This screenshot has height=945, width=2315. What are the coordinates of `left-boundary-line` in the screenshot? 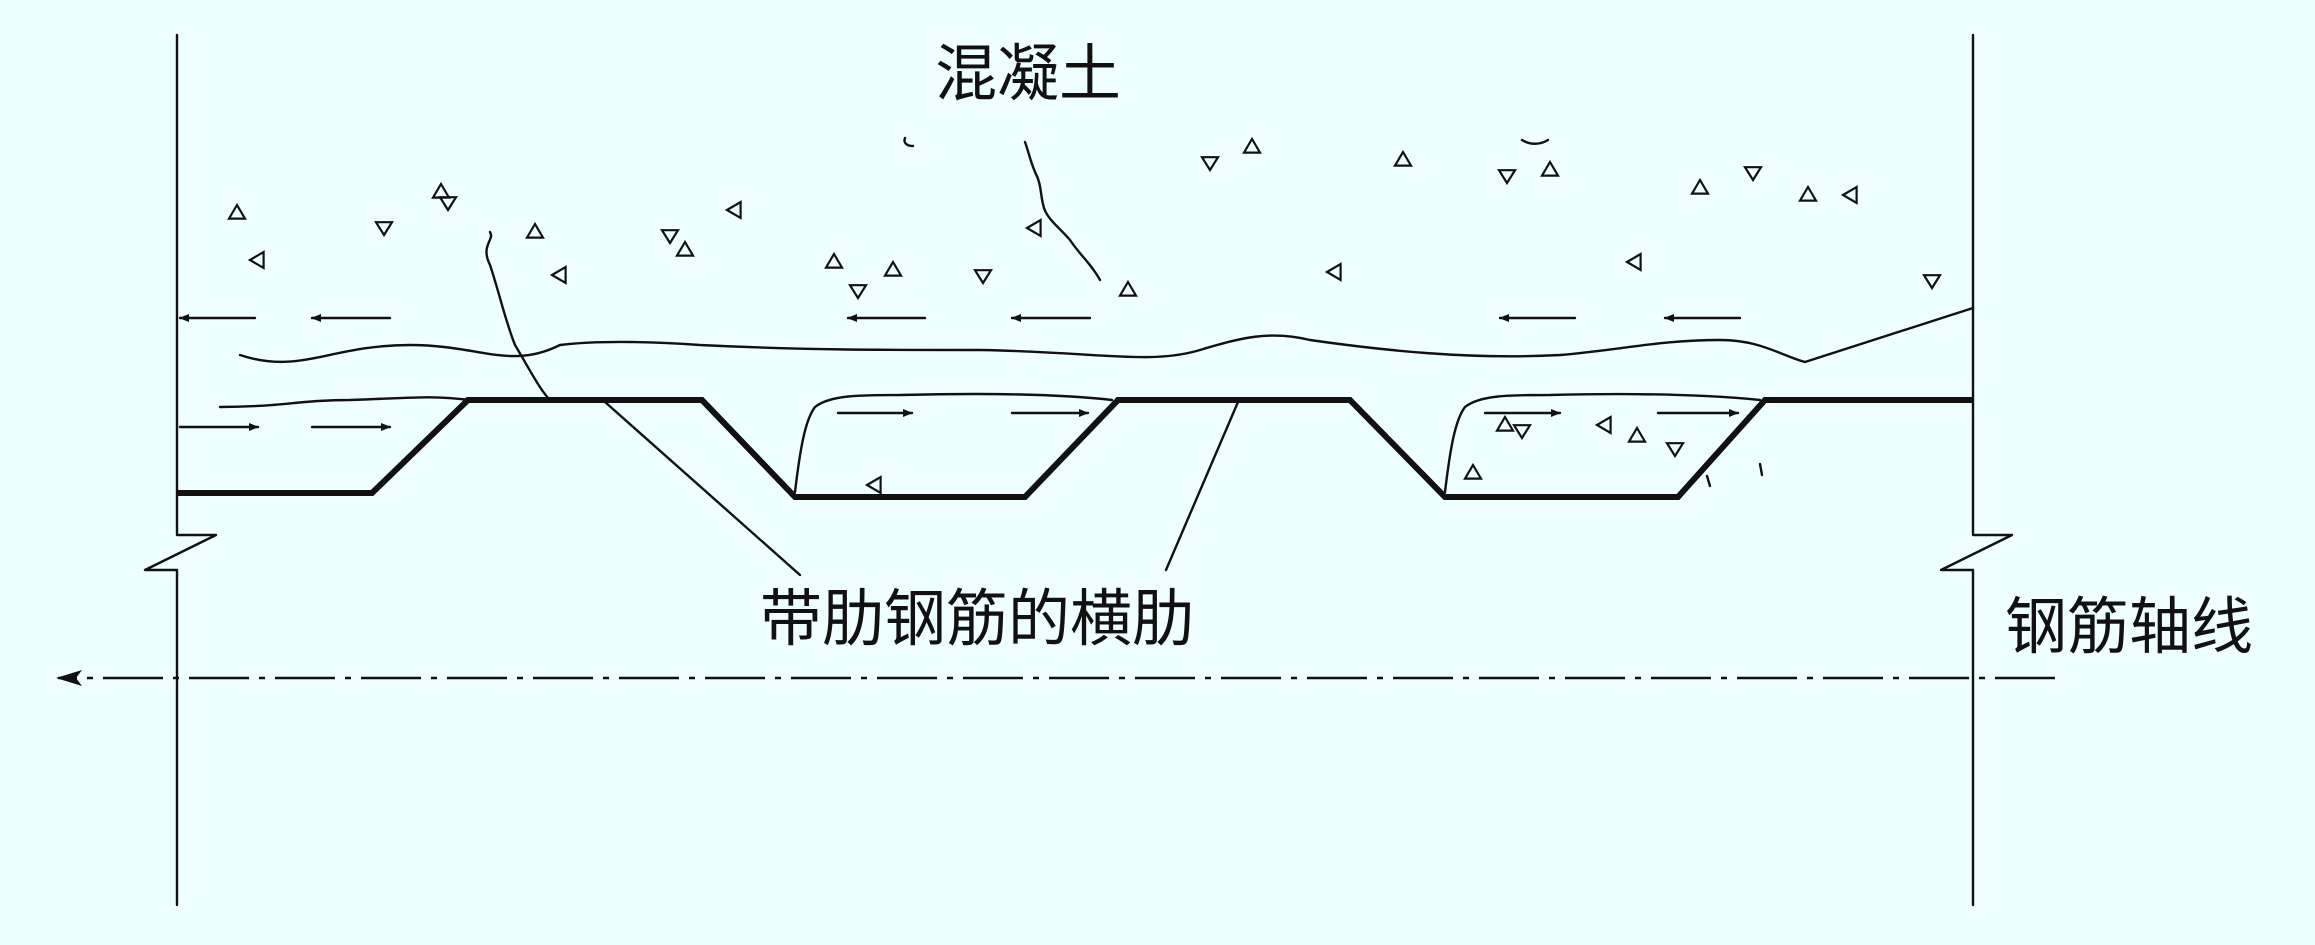 It's located at (180, 470).